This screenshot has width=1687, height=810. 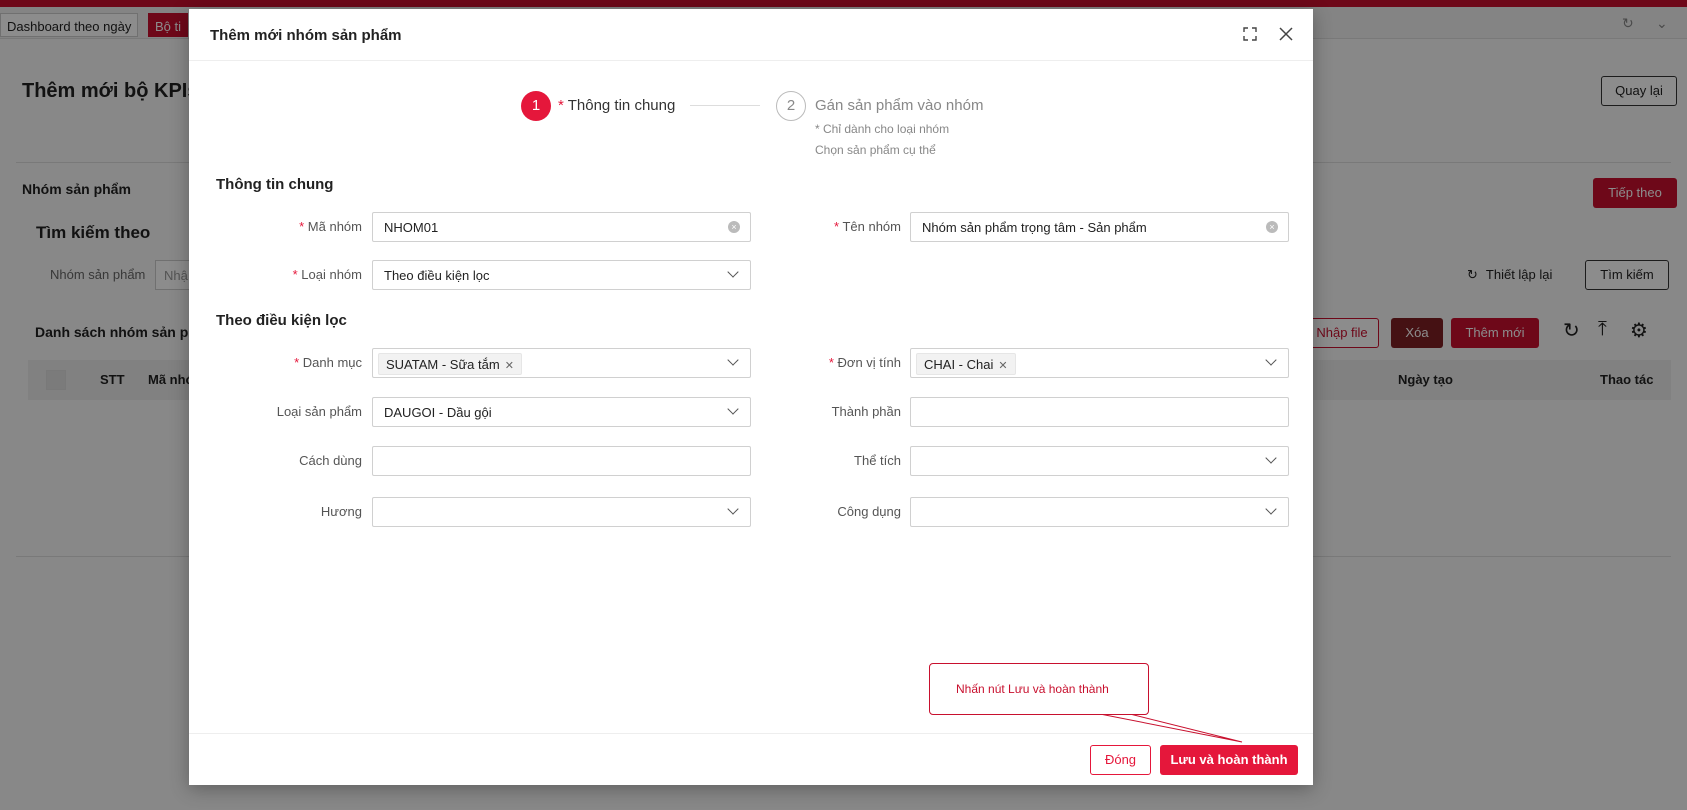 I want to click on loai-san-pham-select: DAUGOI - Dầu gội, so click(x=561, y=412).